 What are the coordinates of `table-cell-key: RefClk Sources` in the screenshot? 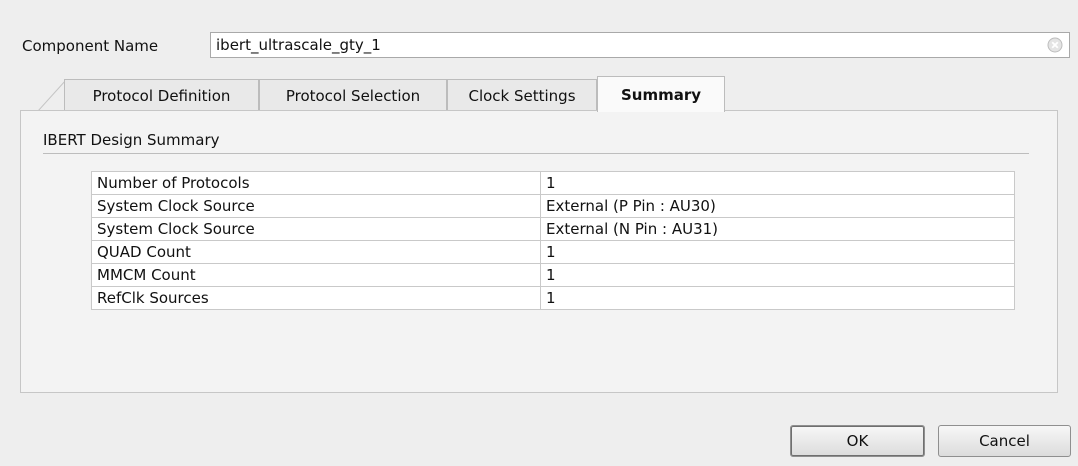 It's located at (316, 298).